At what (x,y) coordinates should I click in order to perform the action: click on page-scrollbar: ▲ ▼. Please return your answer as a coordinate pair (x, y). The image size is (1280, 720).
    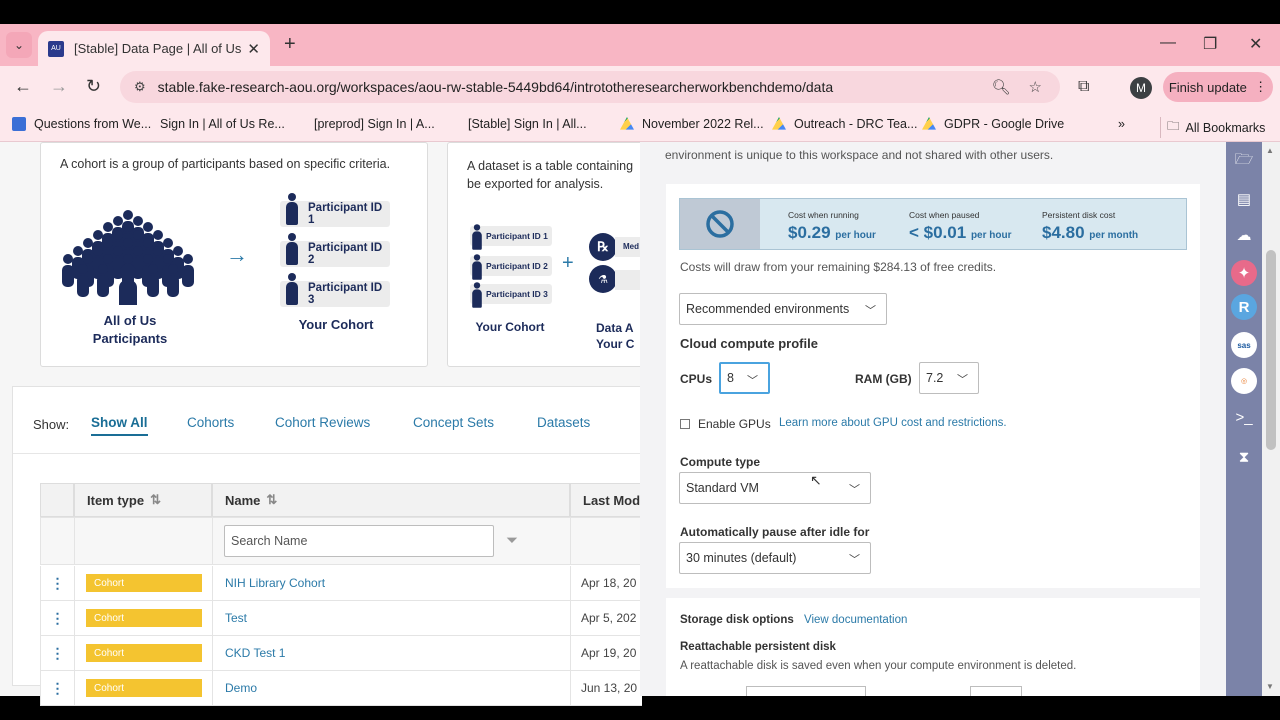
    Looking at the image, I should click on (1271, 419).